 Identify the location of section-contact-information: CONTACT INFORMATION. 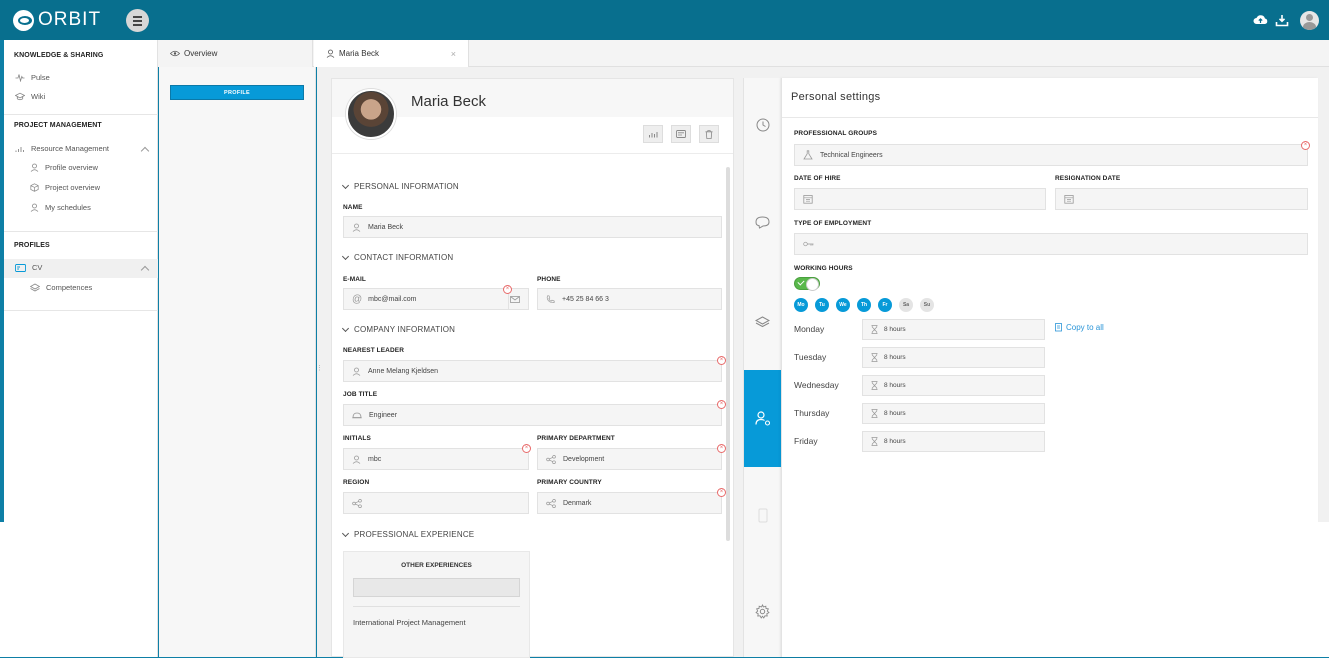
(397, 257).